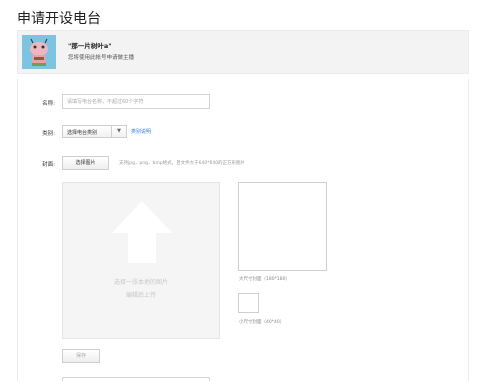 This screenshot has height=381, width=478. Describe the element at coordinates (182, 163) in the screenshot. I see `cover-format-hint: 支持jpg，png，bmp格式，且文件大于640*640的正方形图片` at that location.